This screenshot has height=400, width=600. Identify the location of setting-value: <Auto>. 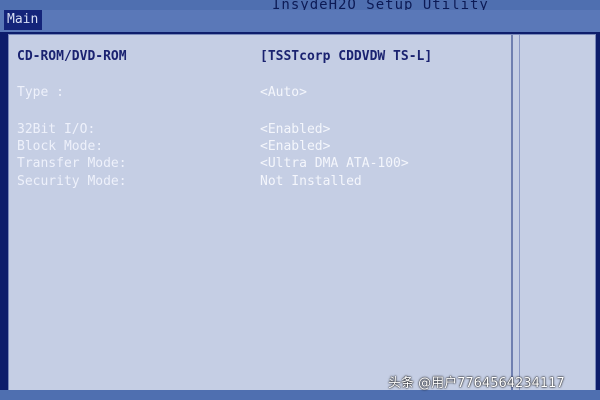
(283, 93).